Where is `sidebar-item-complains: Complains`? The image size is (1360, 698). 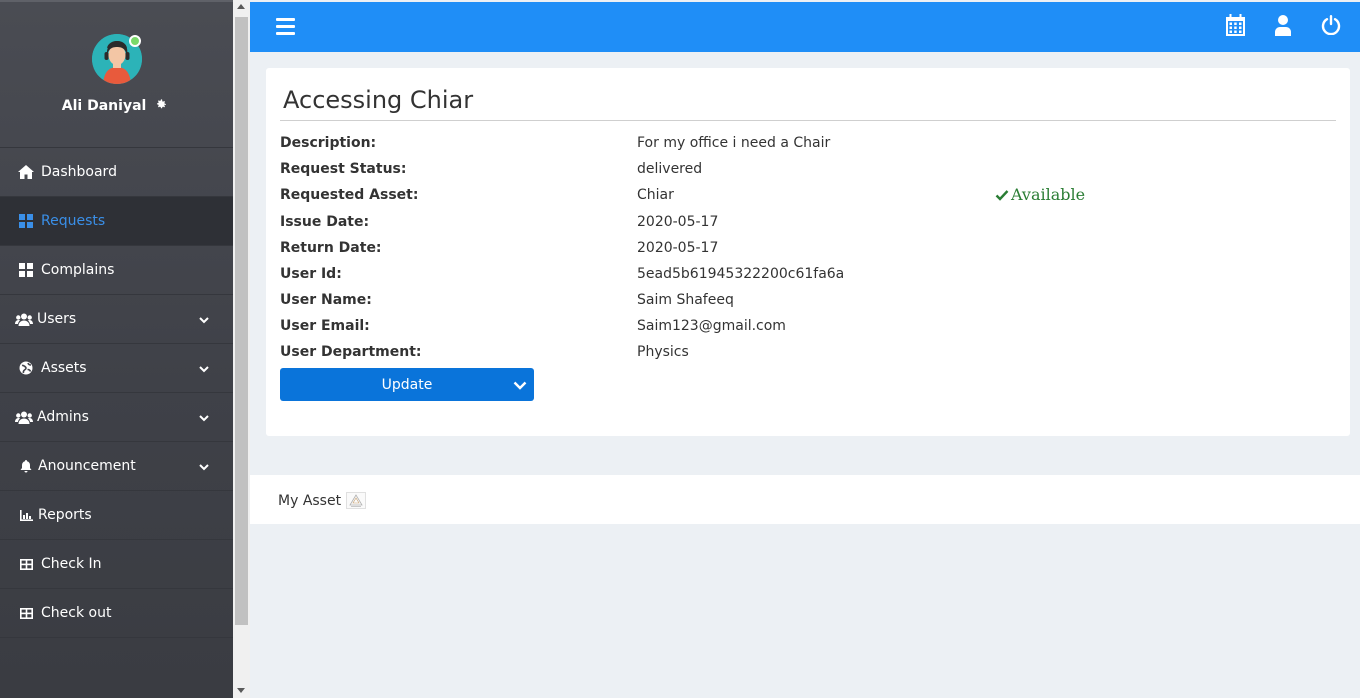
sidebar-item-complains: Complains is located at coordinates (116, 270).